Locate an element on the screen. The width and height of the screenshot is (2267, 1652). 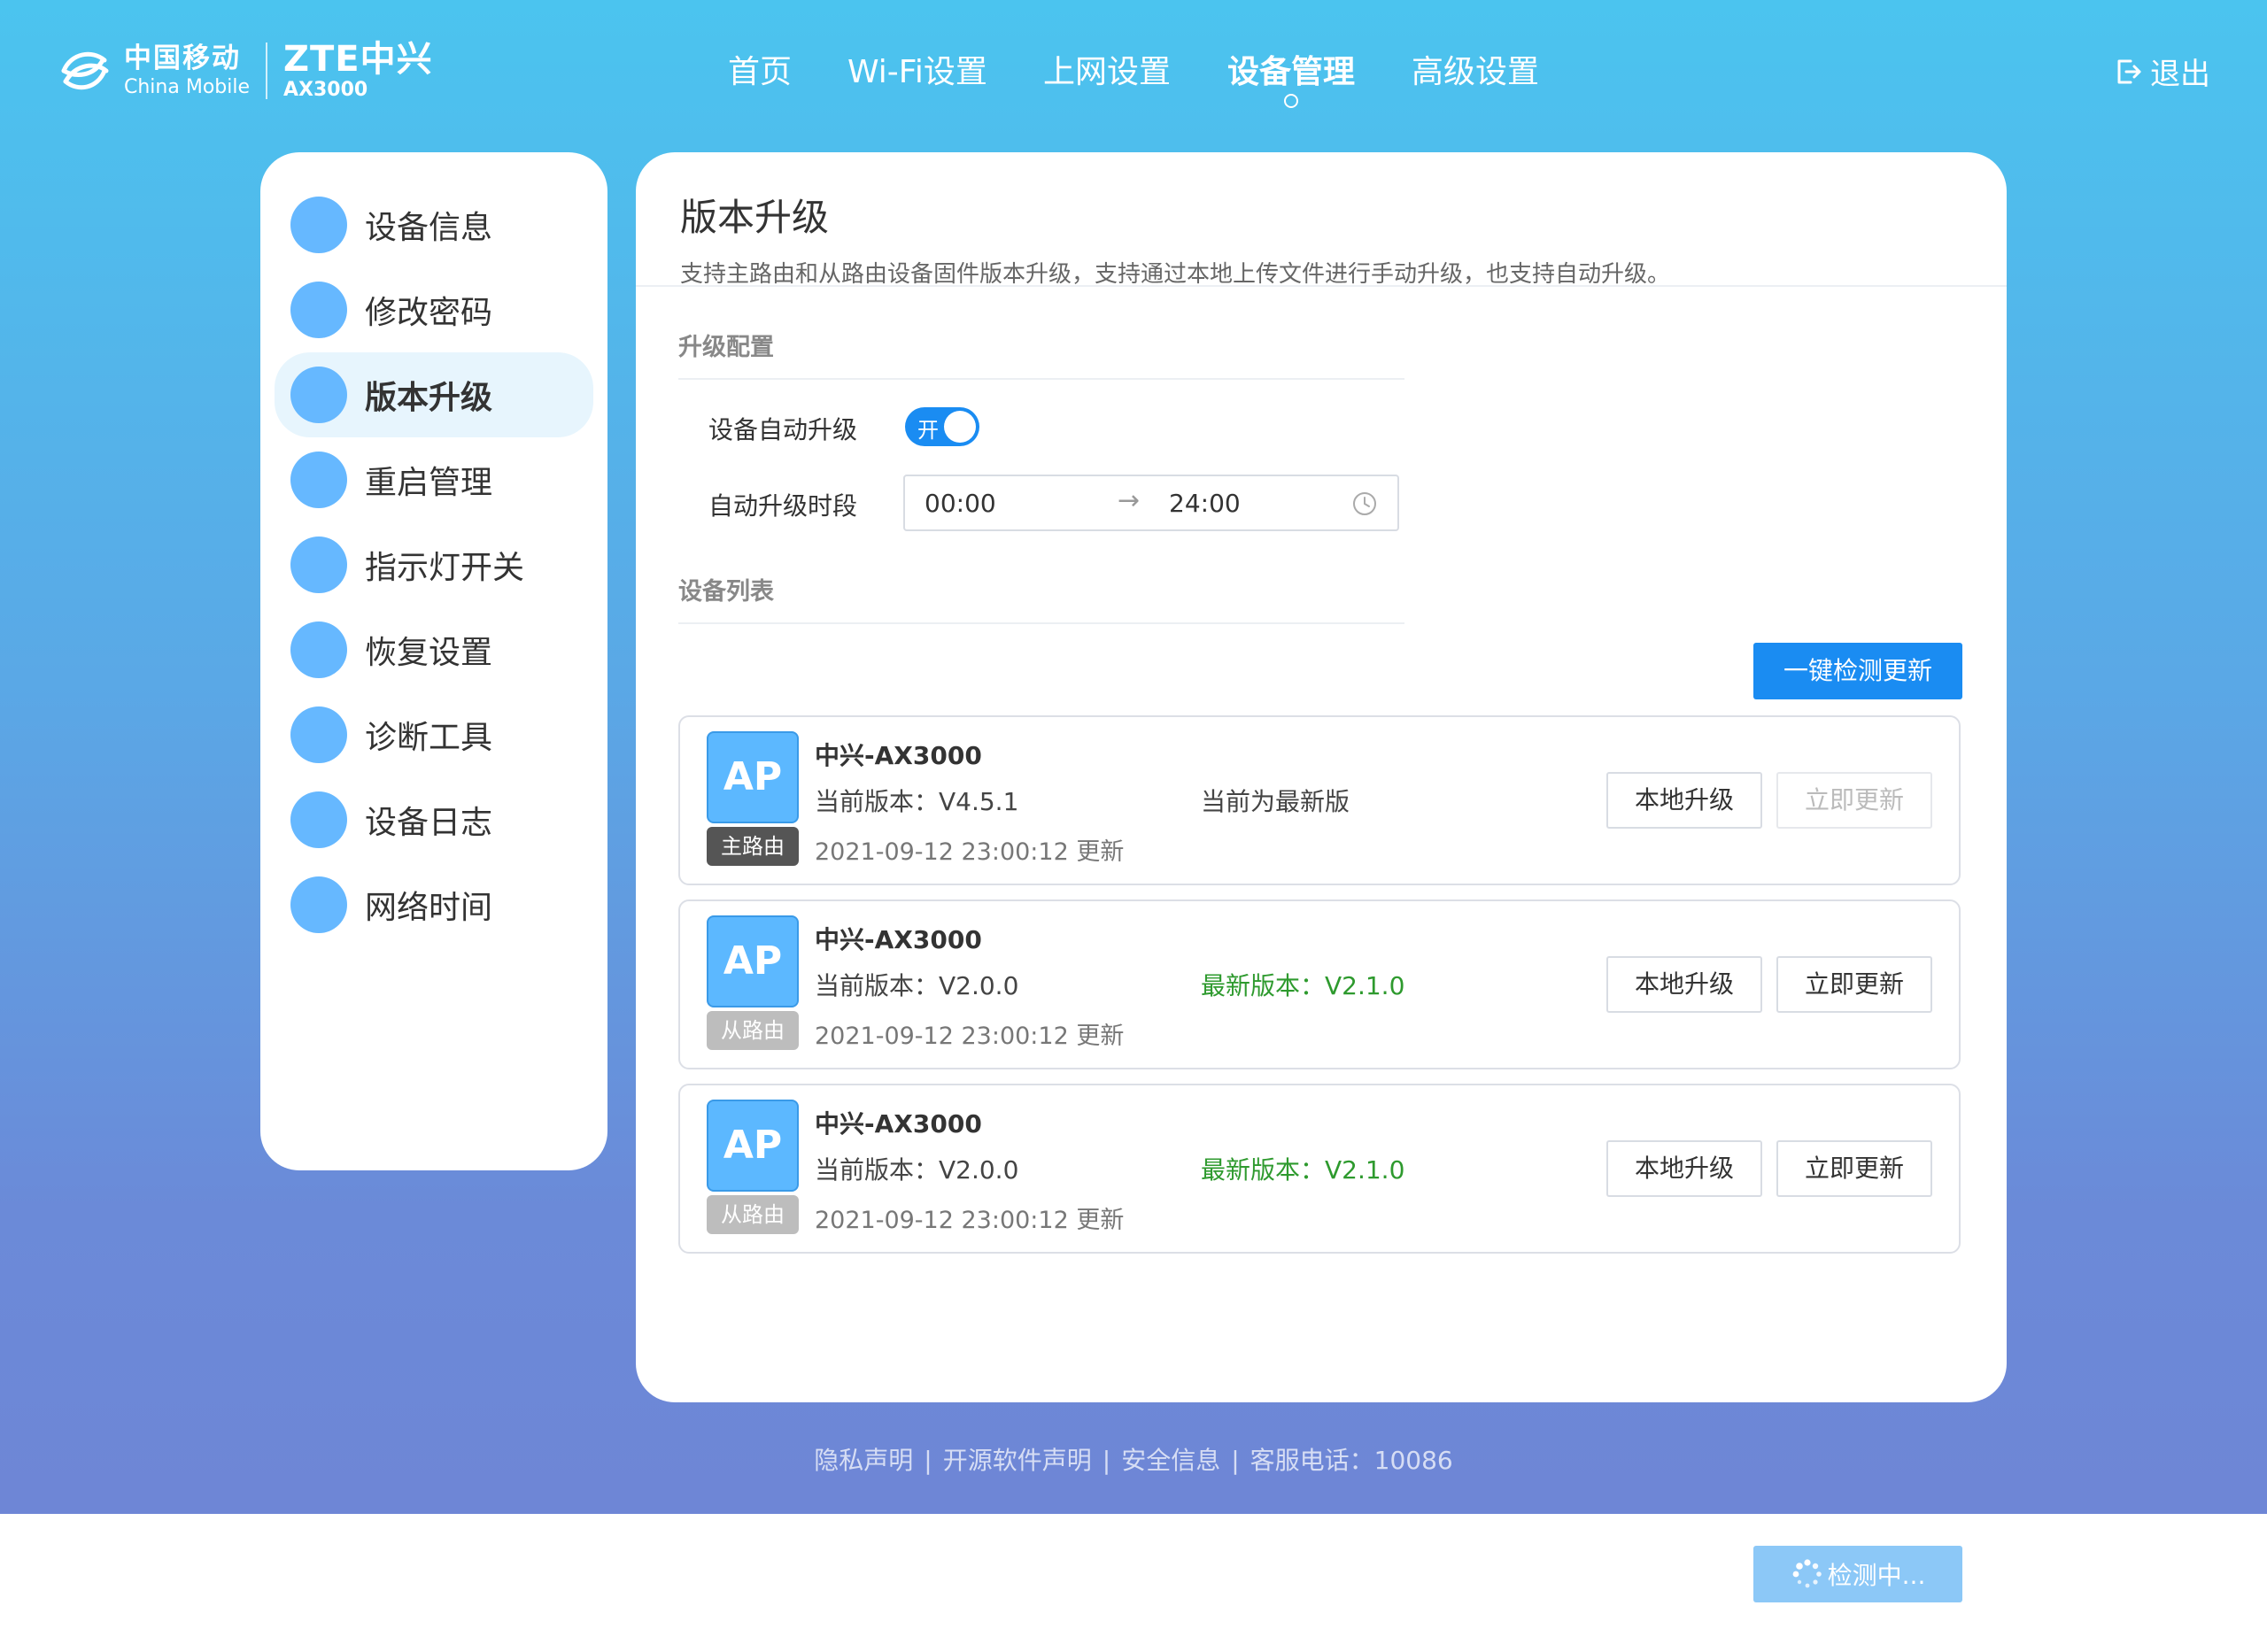
sidebar-item-firmware-upgrade: 版本升级 is located at coordinates (434, 394).